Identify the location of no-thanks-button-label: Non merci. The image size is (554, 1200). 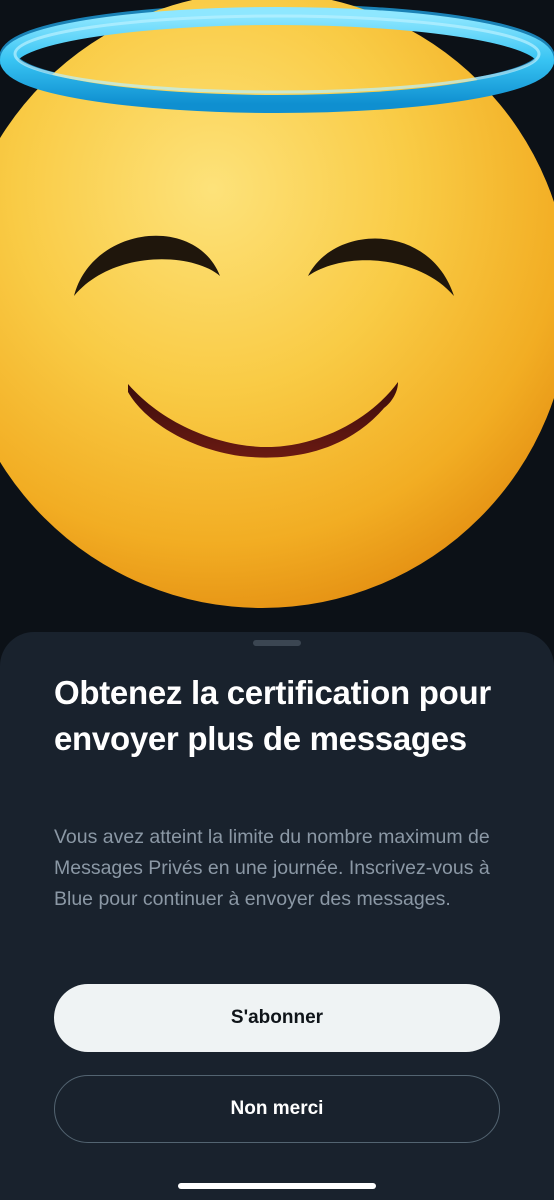
(277, 1108).